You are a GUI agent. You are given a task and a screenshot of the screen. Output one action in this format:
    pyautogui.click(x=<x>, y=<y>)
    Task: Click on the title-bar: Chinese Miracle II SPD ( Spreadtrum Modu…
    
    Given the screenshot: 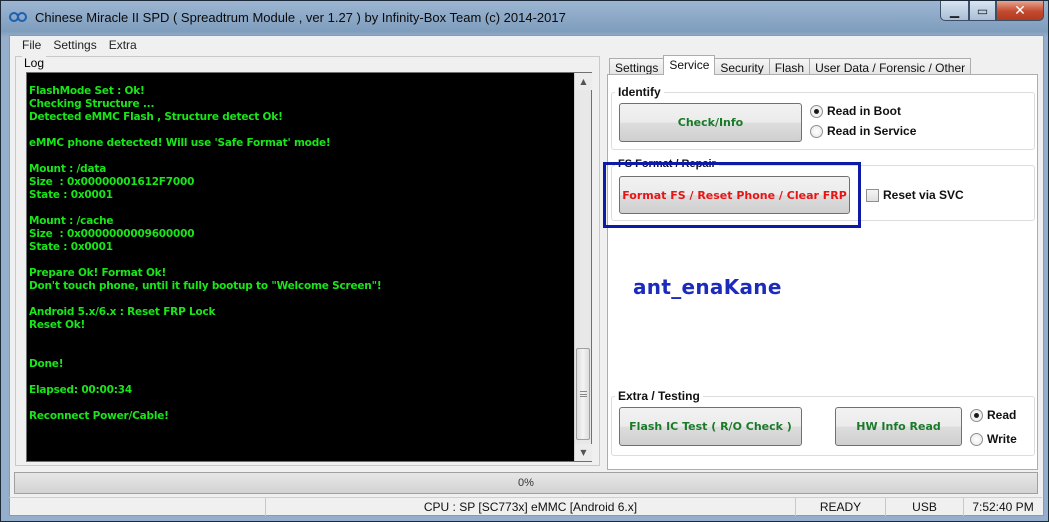 What is the action you would take?
    pyautogui.click(x=524, y=18)
    